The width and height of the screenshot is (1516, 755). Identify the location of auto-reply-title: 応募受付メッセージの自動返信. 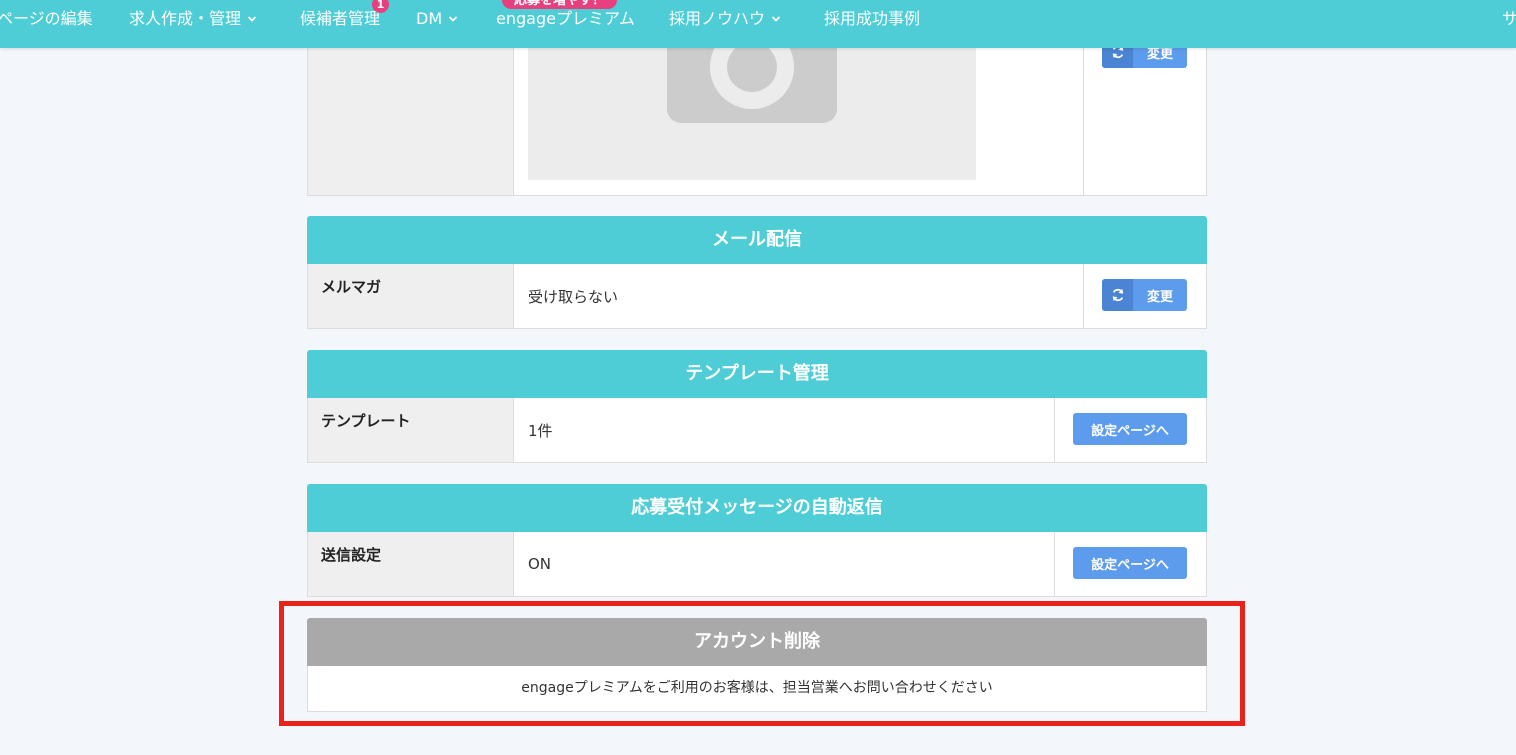
(757, 508).